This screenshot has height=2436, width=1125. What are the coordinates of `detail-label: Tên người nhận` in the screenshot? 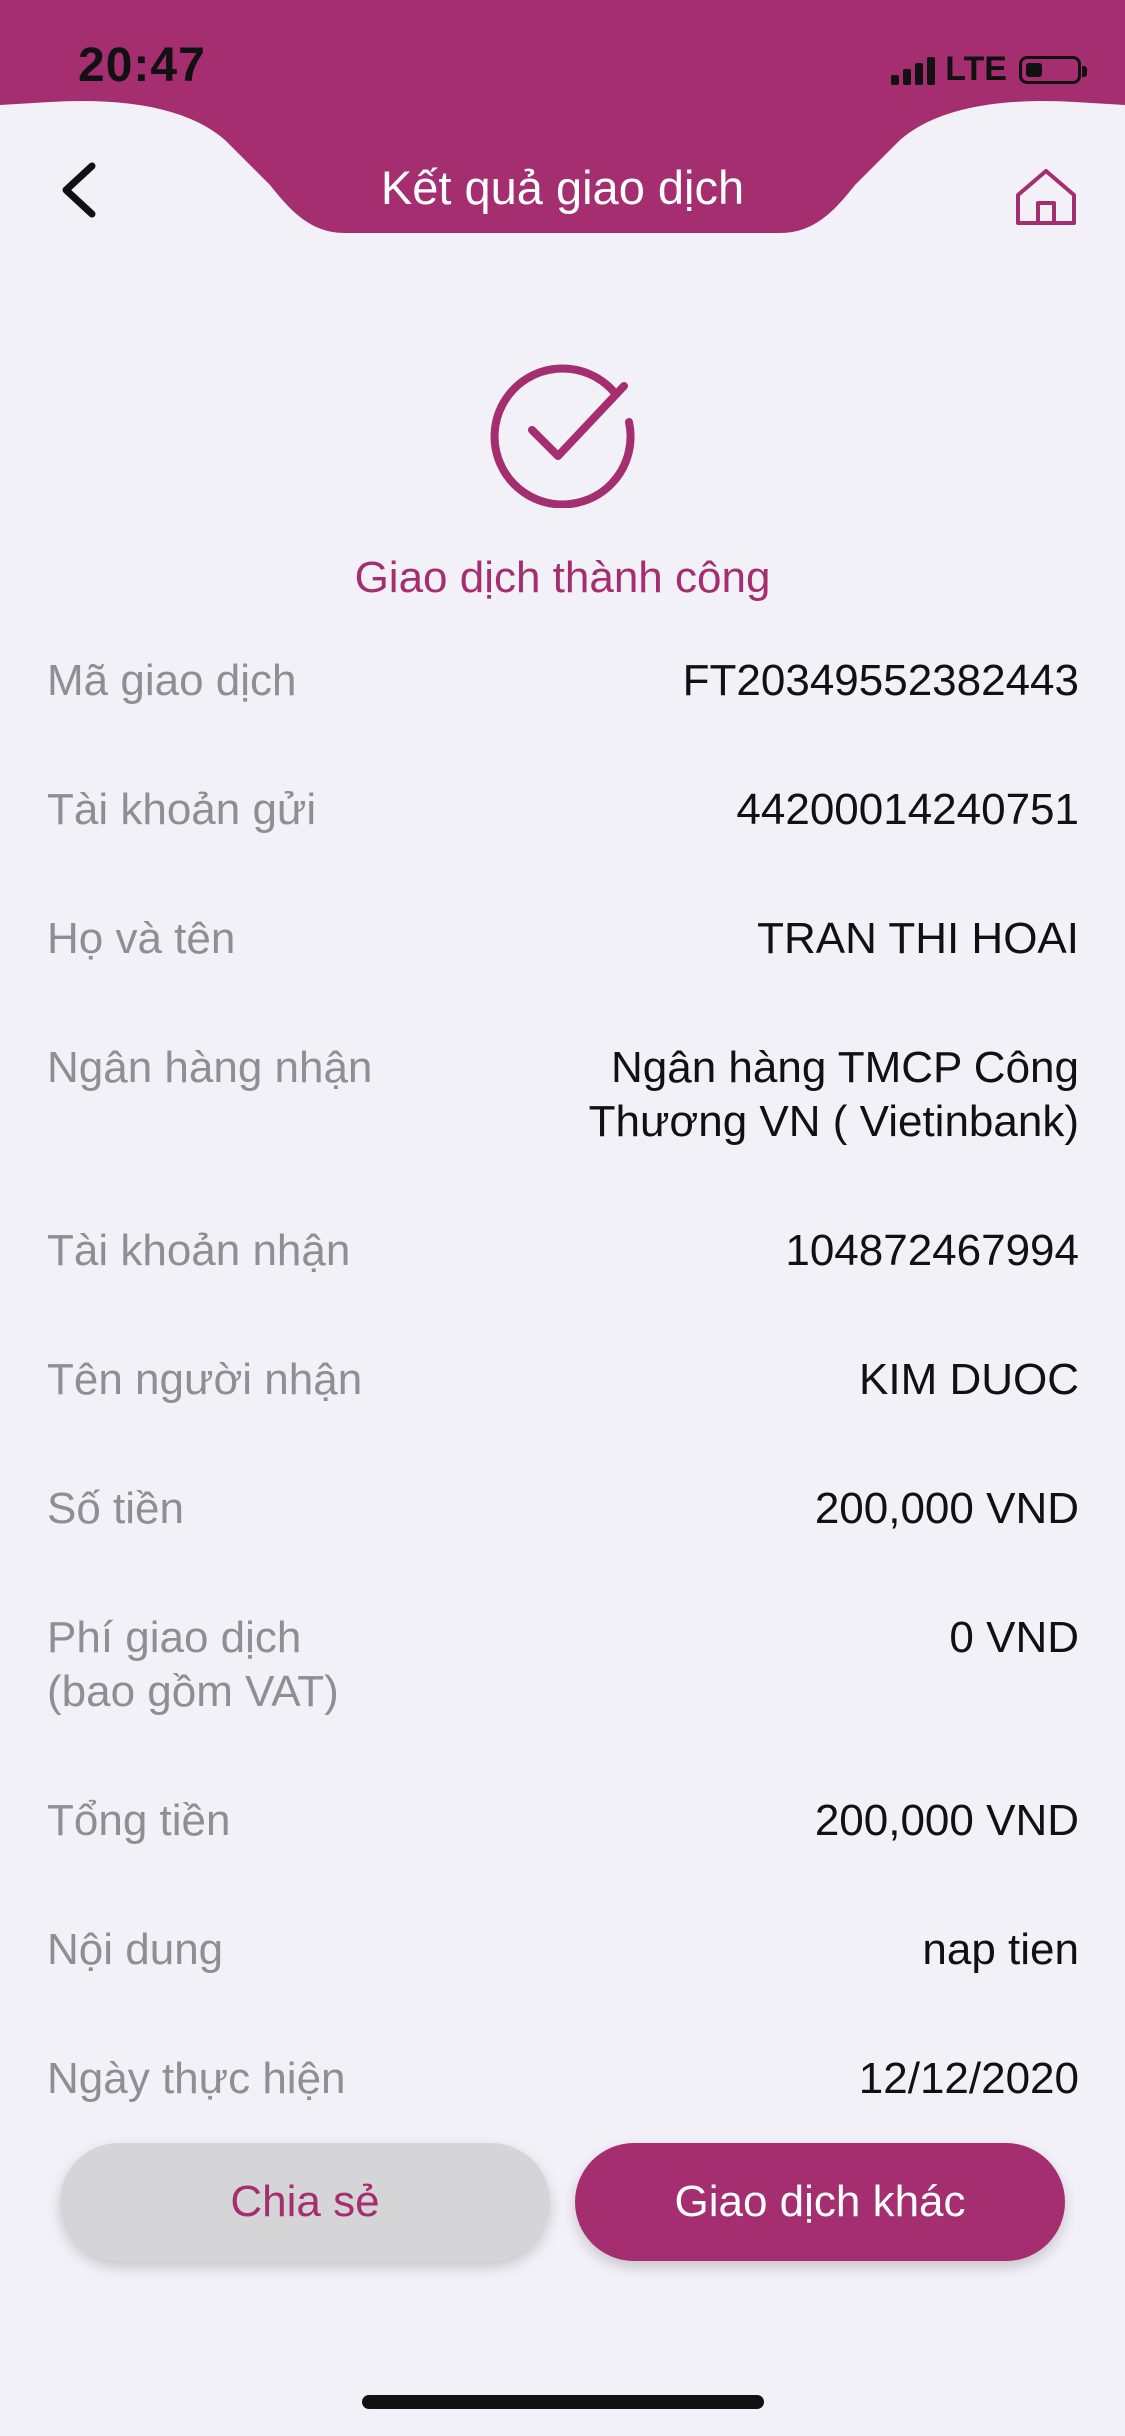 It's located at (205, 1379).